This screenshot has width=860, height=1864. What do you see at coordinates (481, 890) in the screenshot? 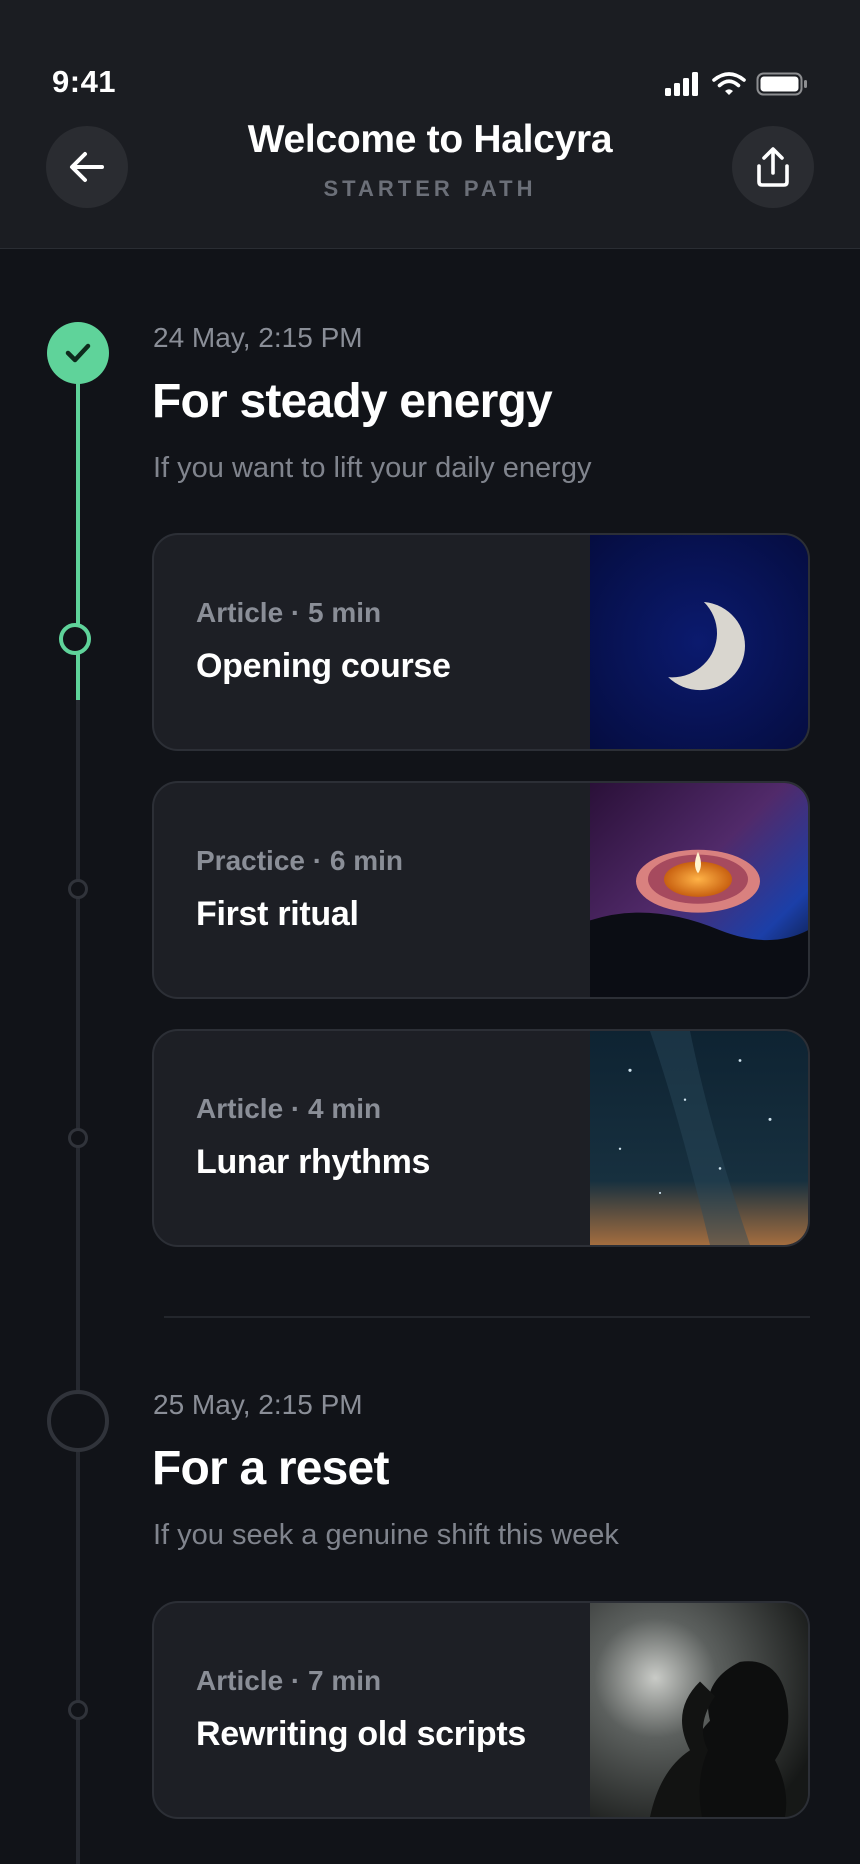
I see `lesson-card: Practice · 6 min First ritual` at bounding box center [481, 890].